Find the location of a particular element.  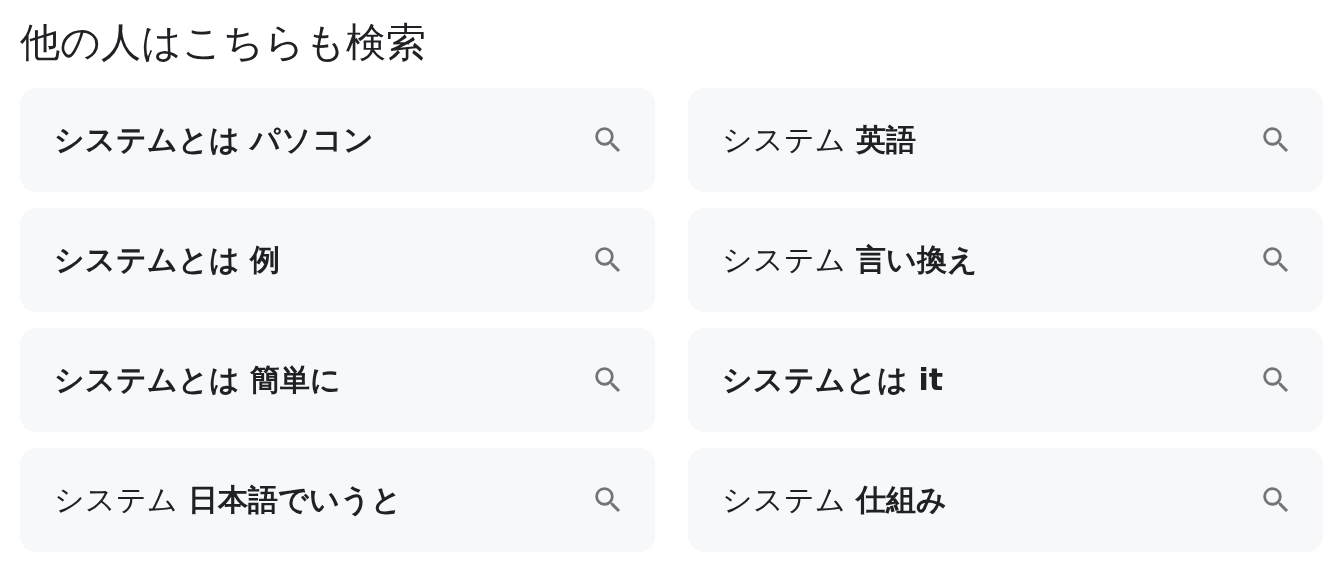

search-suggestion: システム 英語 is located at coordinates (1005, 140).